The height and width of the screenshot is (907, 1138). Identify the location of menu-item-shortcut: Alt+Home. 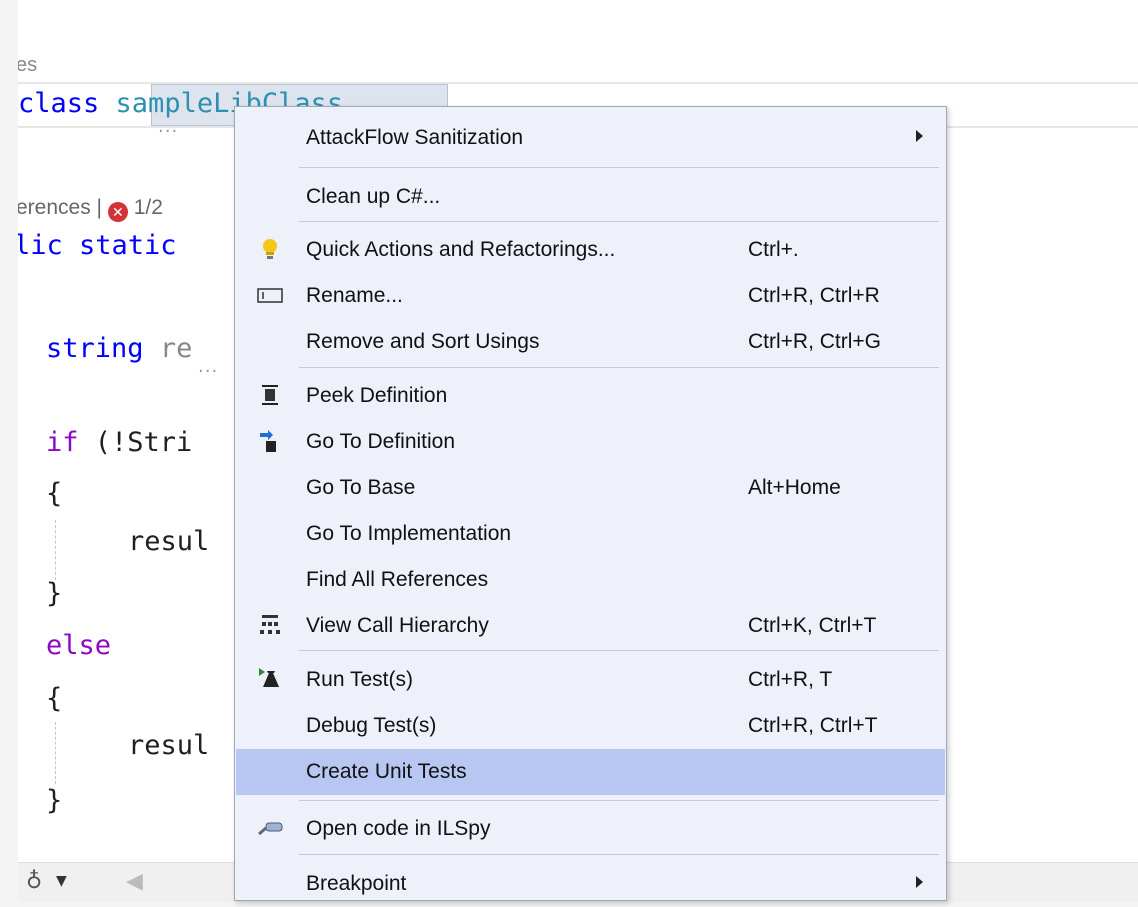
(794, 487).